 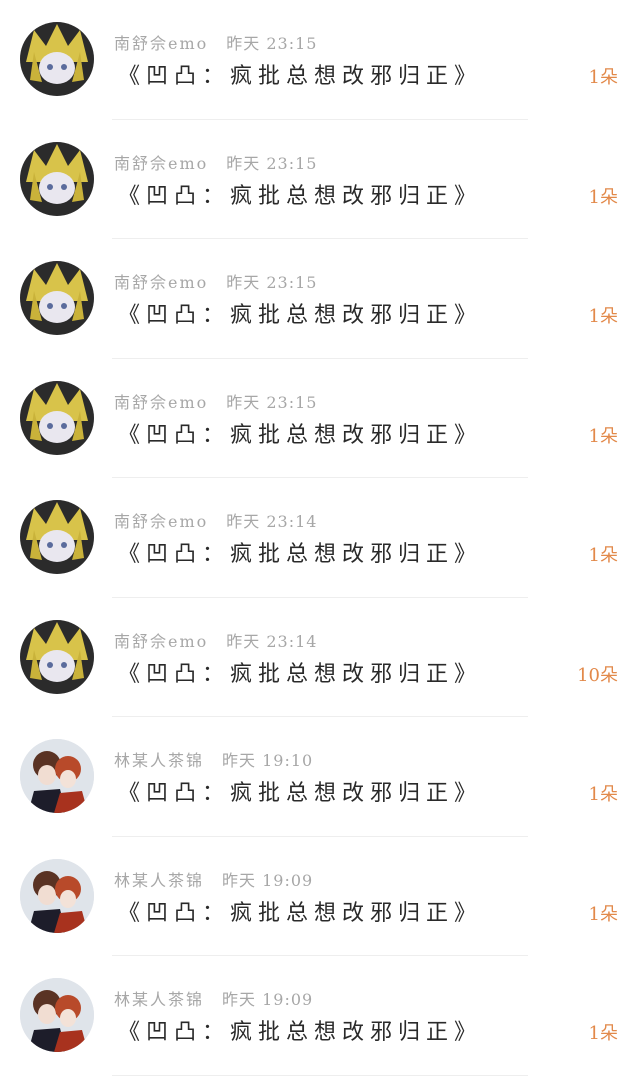 What do you see at coordinates (268, 760) in the screenshot?
I see `timestamp: 昨天 19:10` at bounding box center [268, 760].